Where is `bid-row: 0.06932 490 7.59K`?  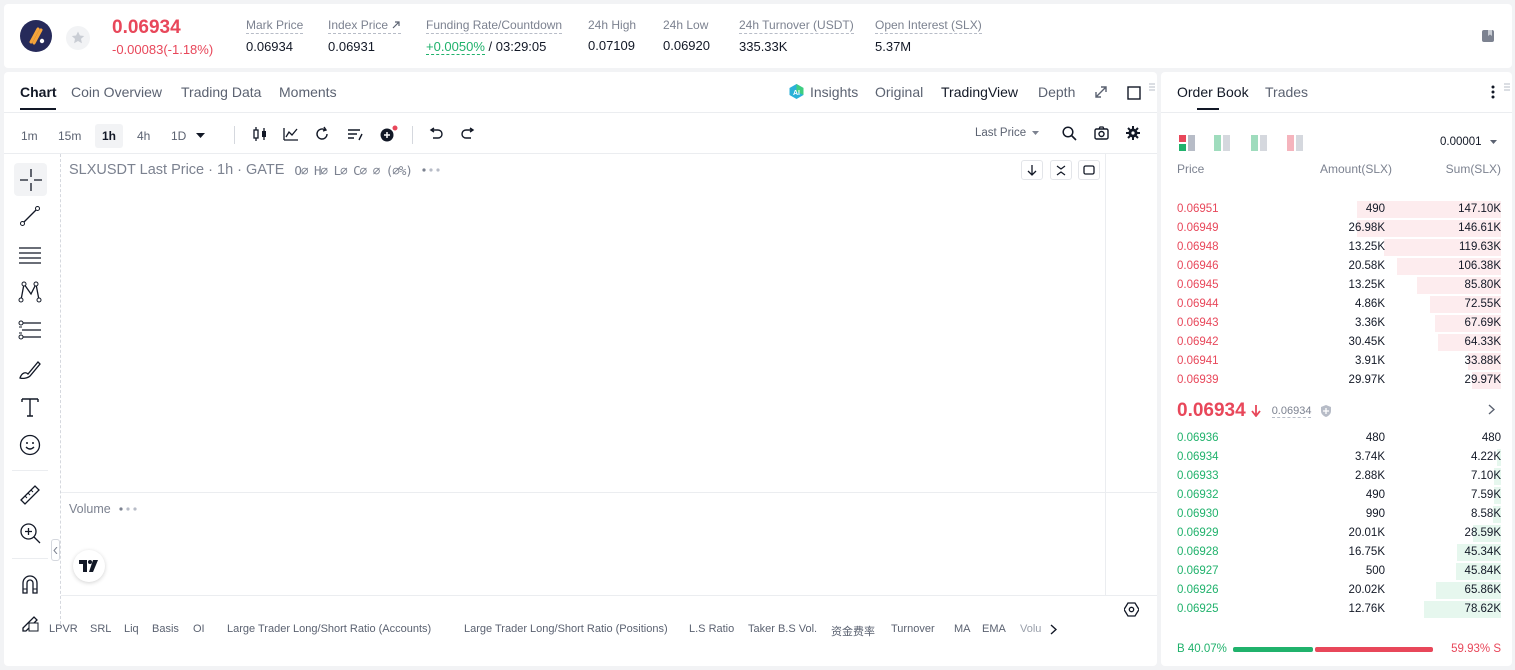 bid-row: 0.06932 490 7.59K is located at coordinates (1339, 495).